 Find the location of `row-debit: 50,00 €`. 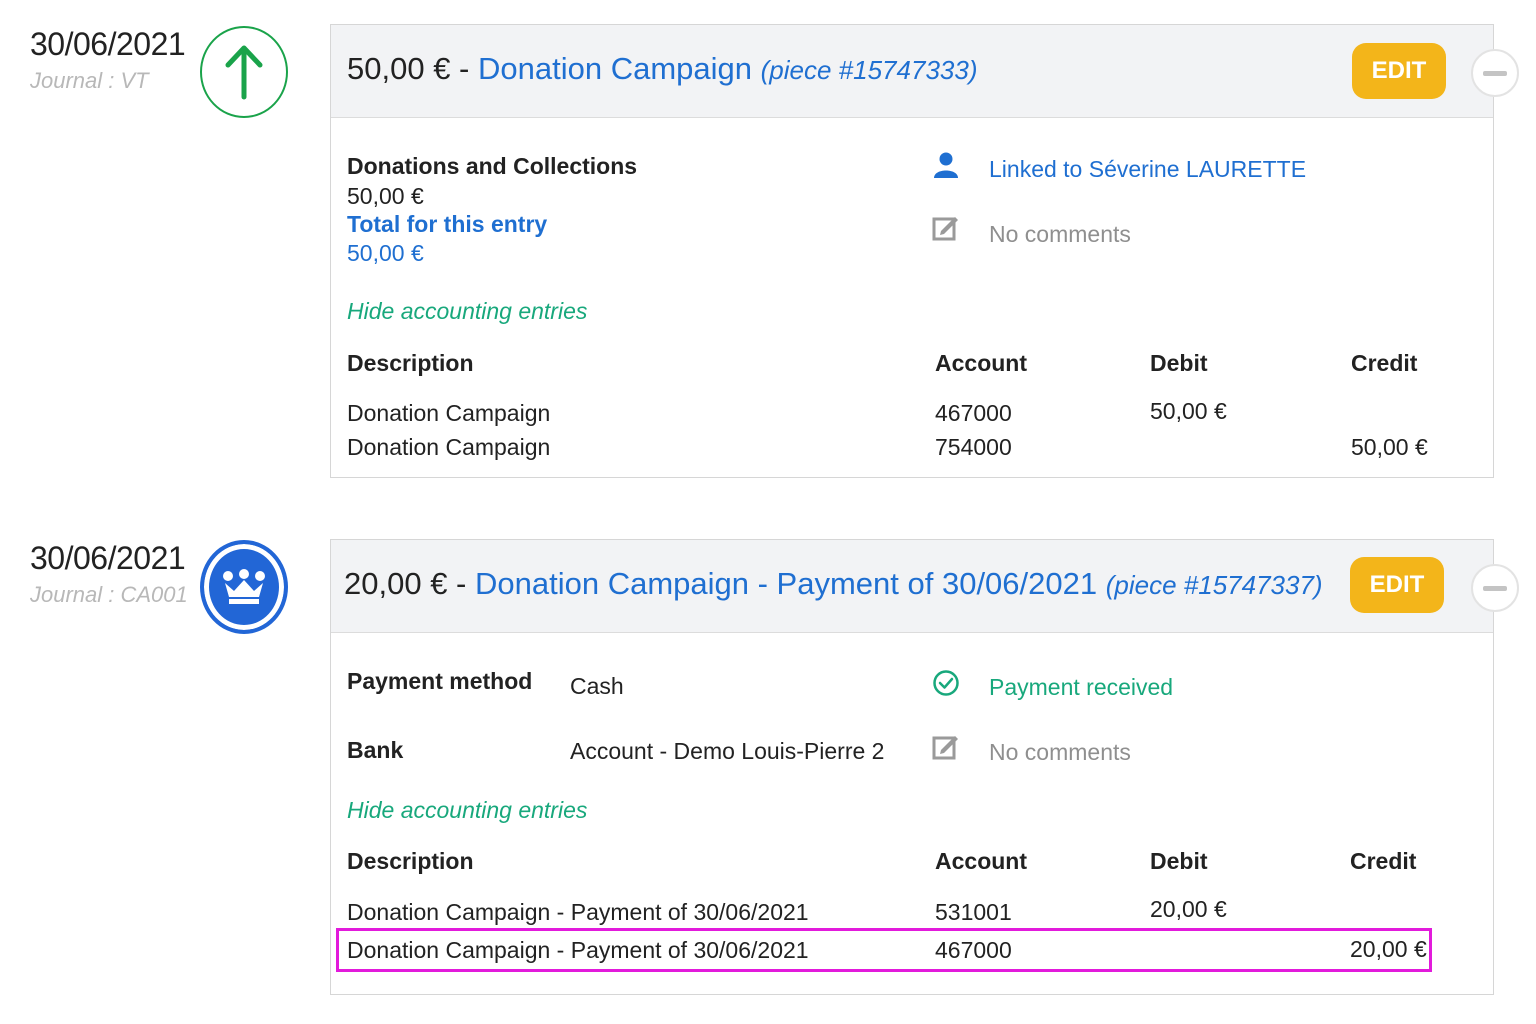

row-debit: 50,00 € is located at coordinates (1188, 411).